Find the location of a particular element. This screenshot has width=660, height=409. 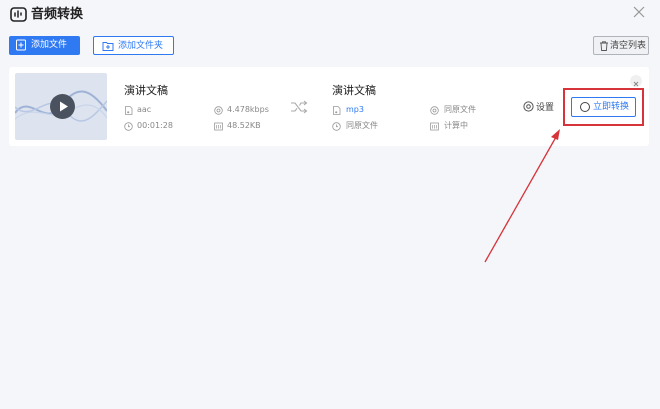

settings-label: 设置 is located at coordinates (545, 108).